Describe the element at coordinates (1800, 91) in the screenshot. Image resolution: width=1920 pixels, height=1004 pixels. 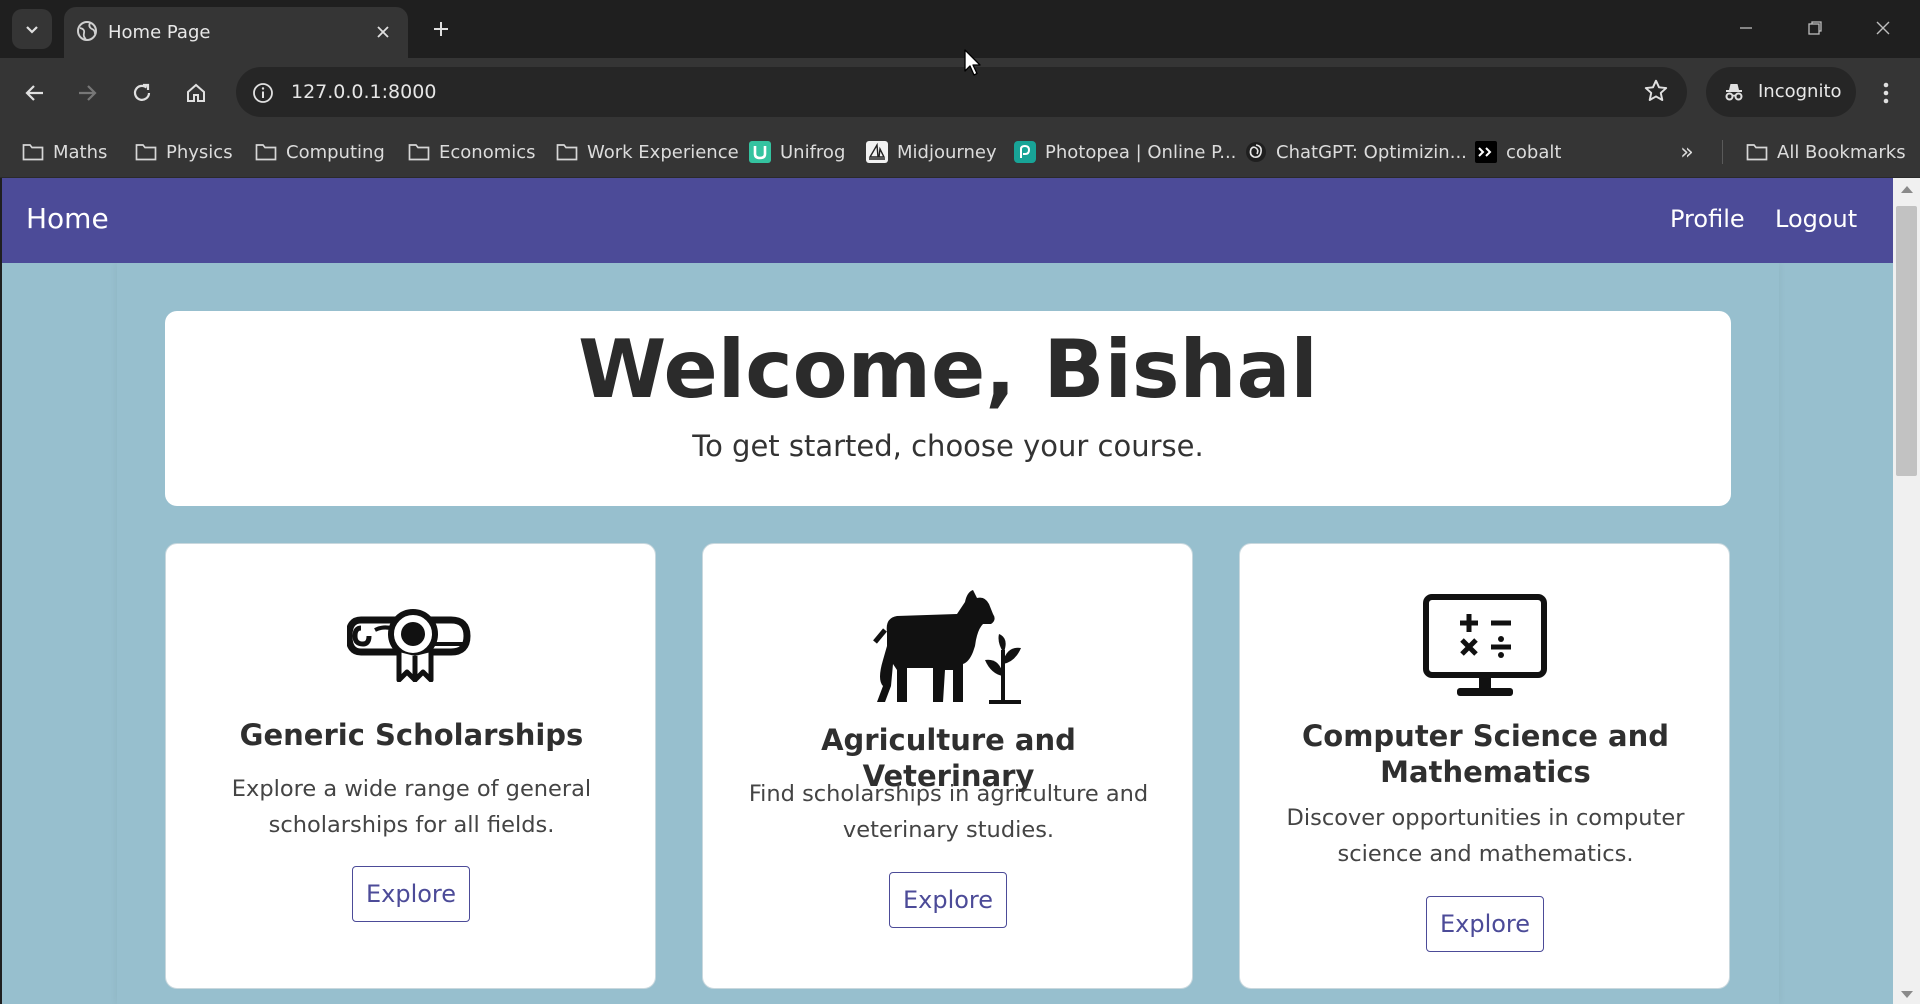
I see `incognito-label: Incognito` at that location.